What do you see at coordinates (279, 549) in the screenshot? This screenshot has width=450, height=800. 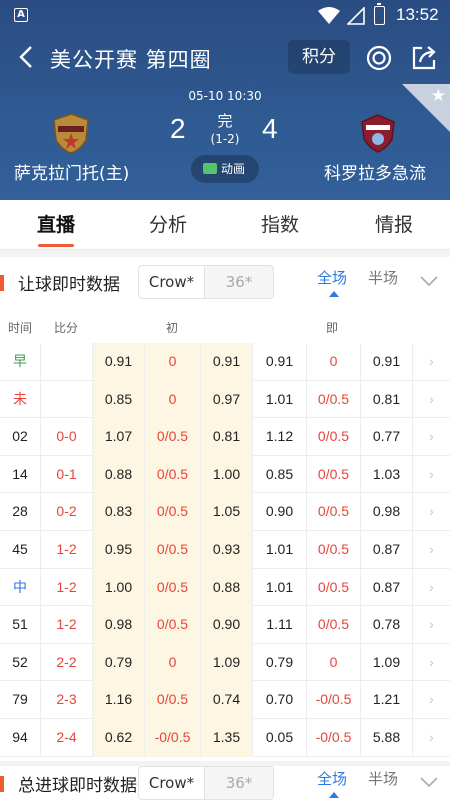 I see `live-home-odds: 1.01` at bounding box center [279, 549].